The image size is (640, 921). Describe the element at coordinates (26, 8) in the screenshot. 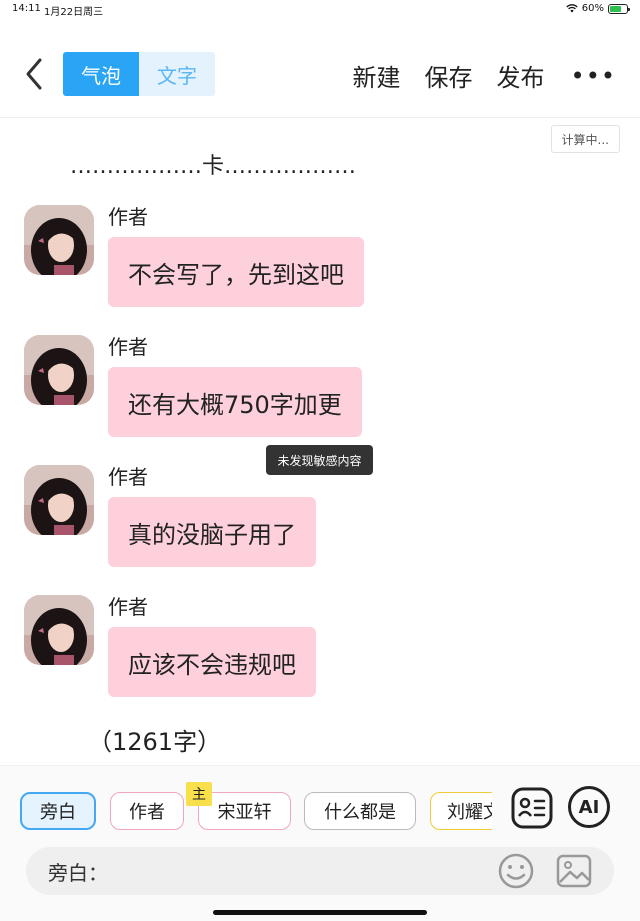

I see `status-time: 14:11` at that location.